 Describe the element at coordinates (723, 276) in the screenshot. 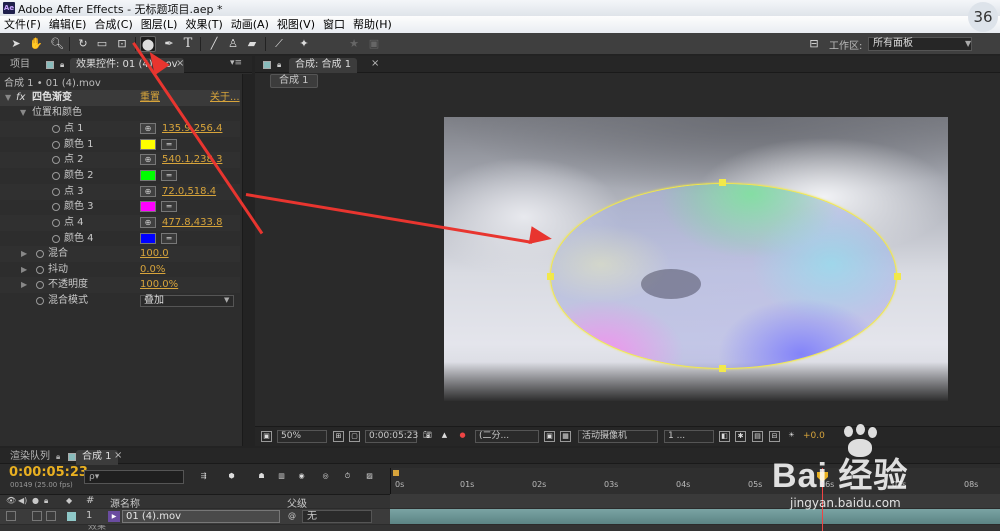

I see `ellipse-mask` at that location.